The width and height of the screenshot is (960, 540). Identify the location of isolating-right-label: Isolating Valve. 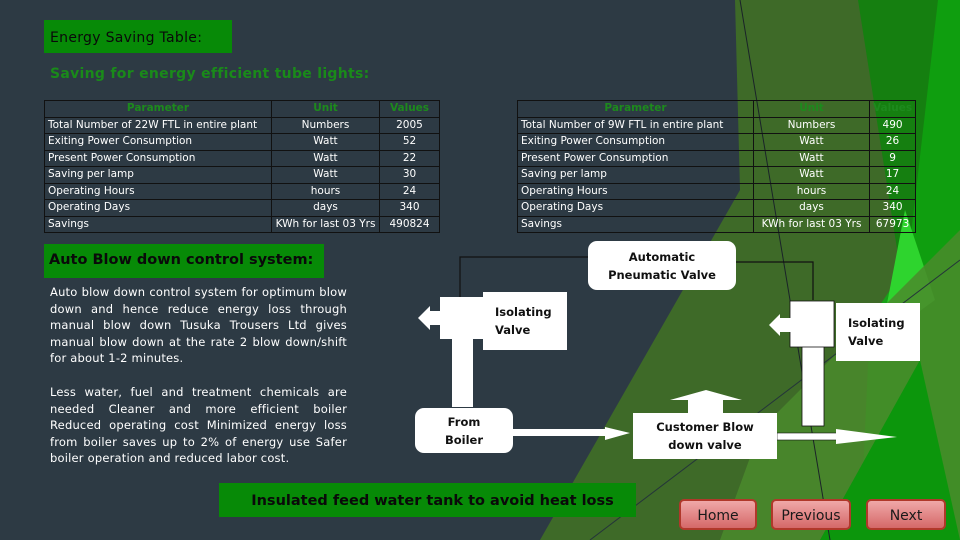
(876, 332).